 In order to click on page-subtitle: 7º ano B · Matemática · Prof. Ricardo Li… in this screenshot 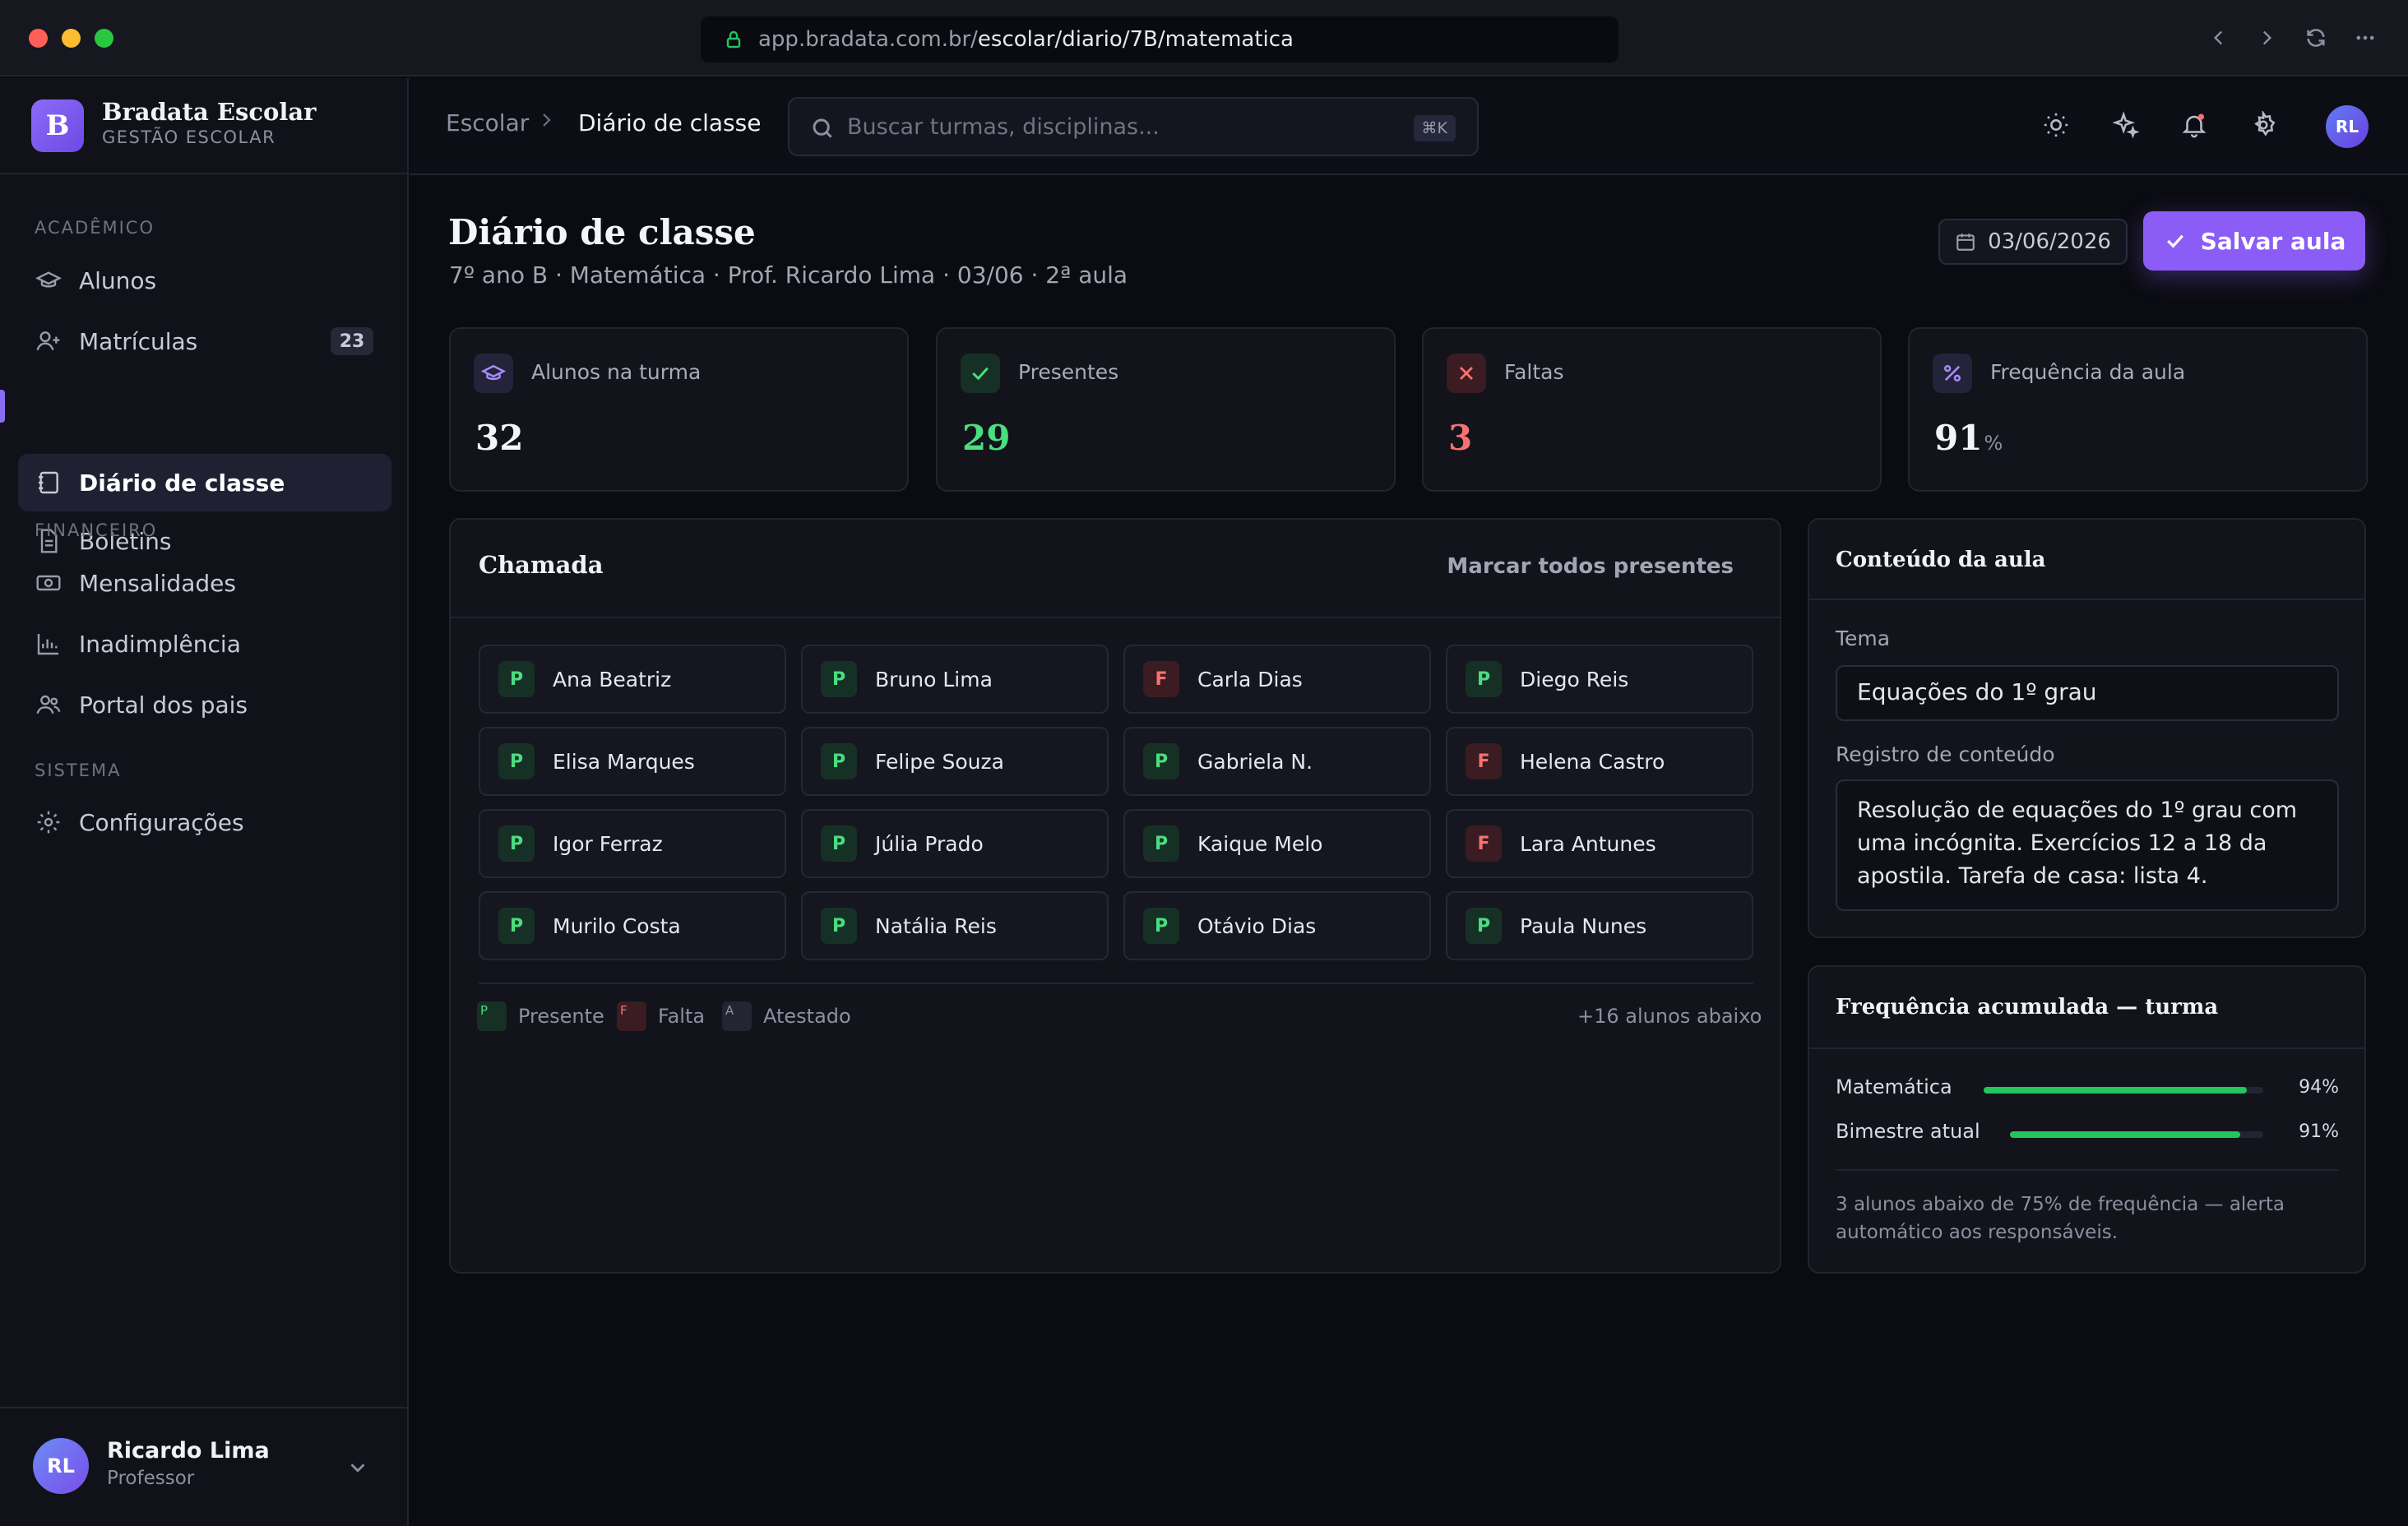, I will do `click(788, 275)`.